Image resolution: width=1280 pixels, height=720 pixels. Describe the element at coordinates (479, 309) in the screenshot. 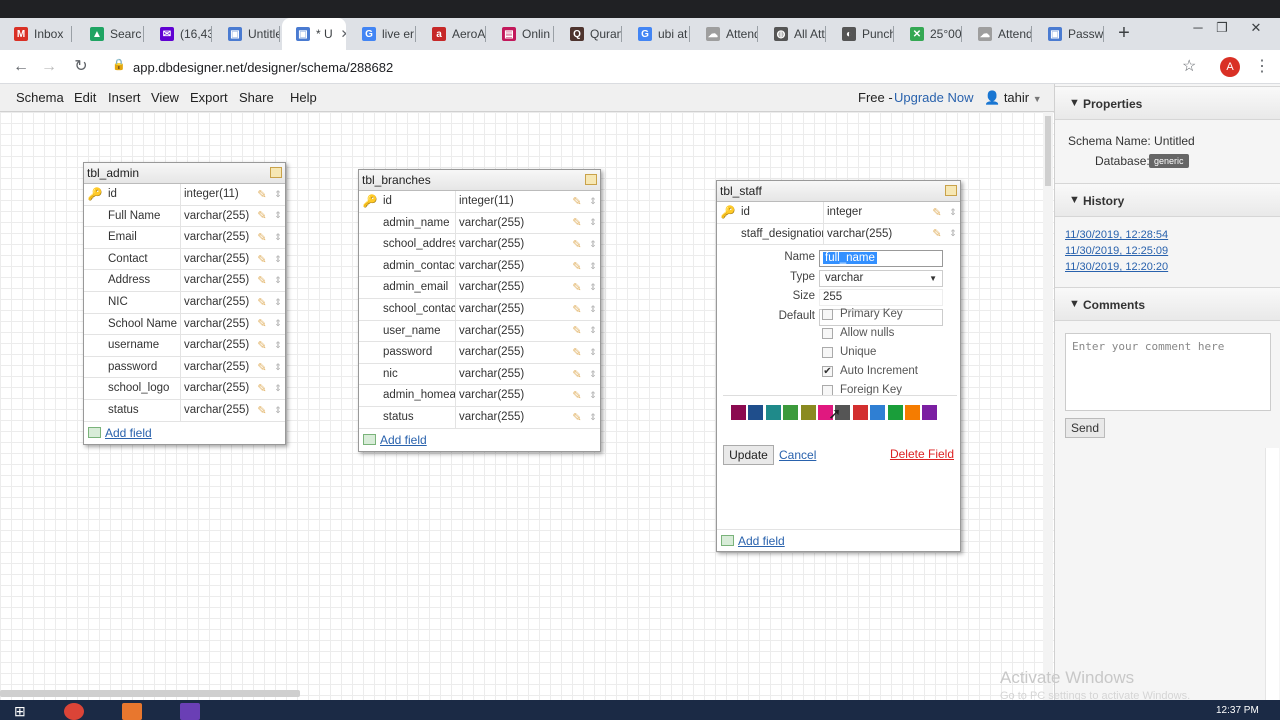

I see `field-row: school_contact varchar(255) ✎ ⇕` at that location.